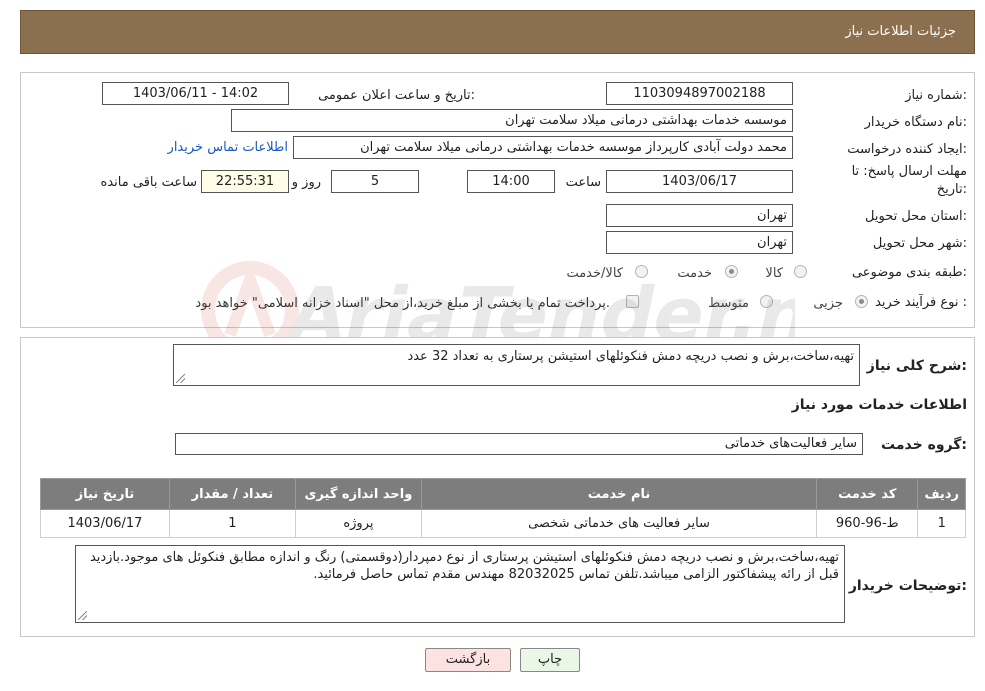  What do you see at coordinates (497, 32) in the screenshot?
I see `page-header: جزئیات اطلاعات نیاز` at bounding box center [497, 32].